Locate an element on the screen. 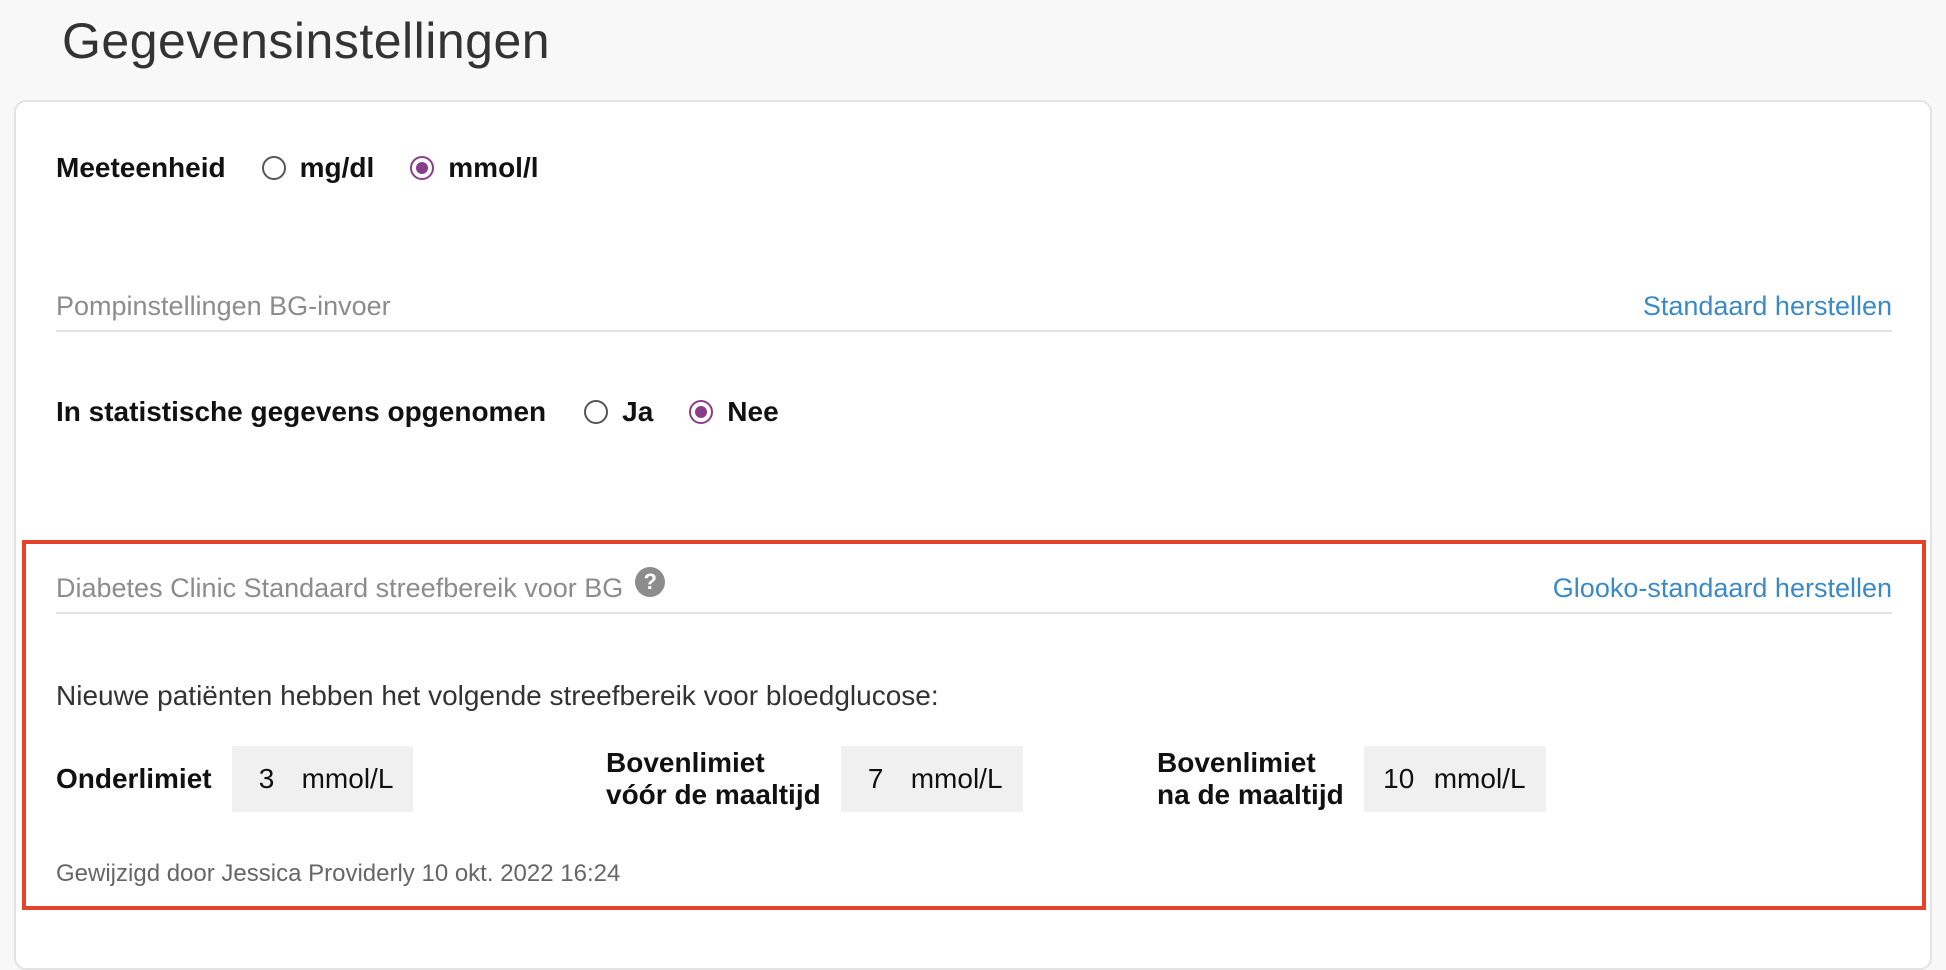 This screenshot has height=970, width=1946. upper-after-label-line1: Bovenlimiet is located at coordinates (1236, 762).